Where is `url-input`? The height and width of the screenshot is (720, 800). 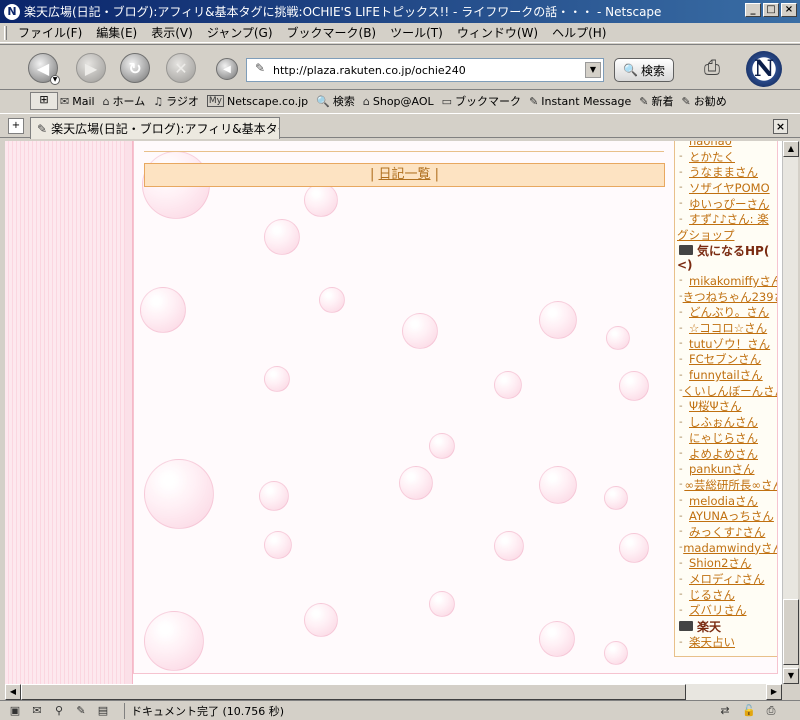 url-input is located at coordinates (434, 70).